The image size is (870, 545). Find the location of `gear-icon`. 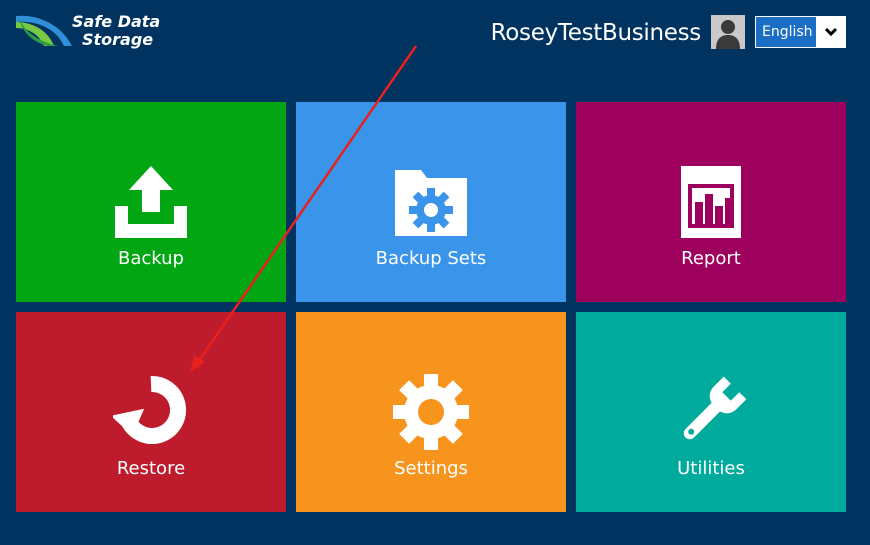

gear-icon is located at coordinates (431, 412).